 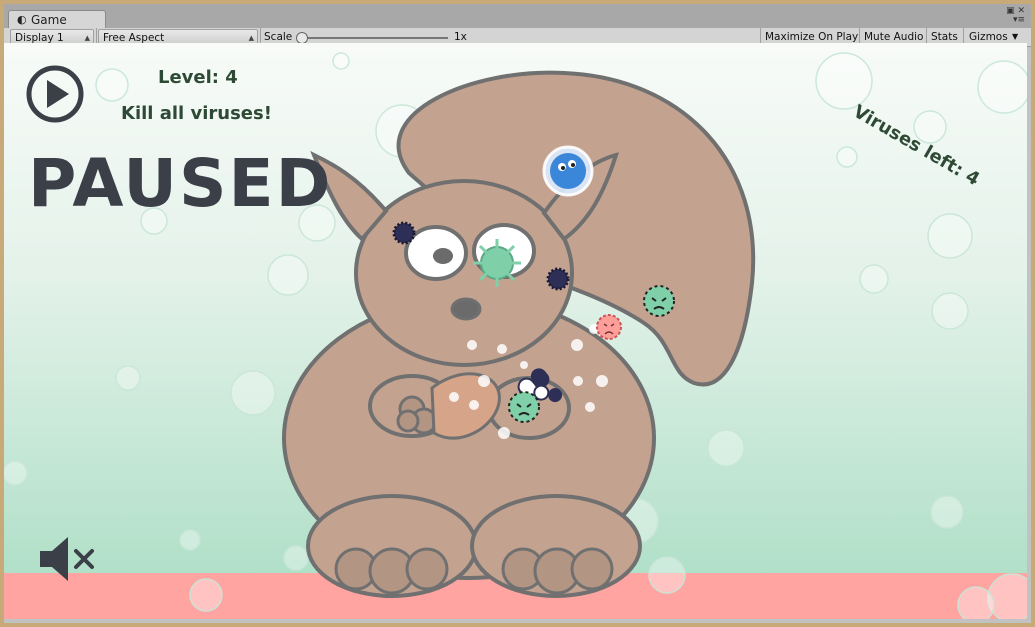 What do you see at coordinates (517, 16) in the screenshot?
I see `tab-bar: ◐ Game ▣ ✕ ▾≡` at bounding box center [517, 16].